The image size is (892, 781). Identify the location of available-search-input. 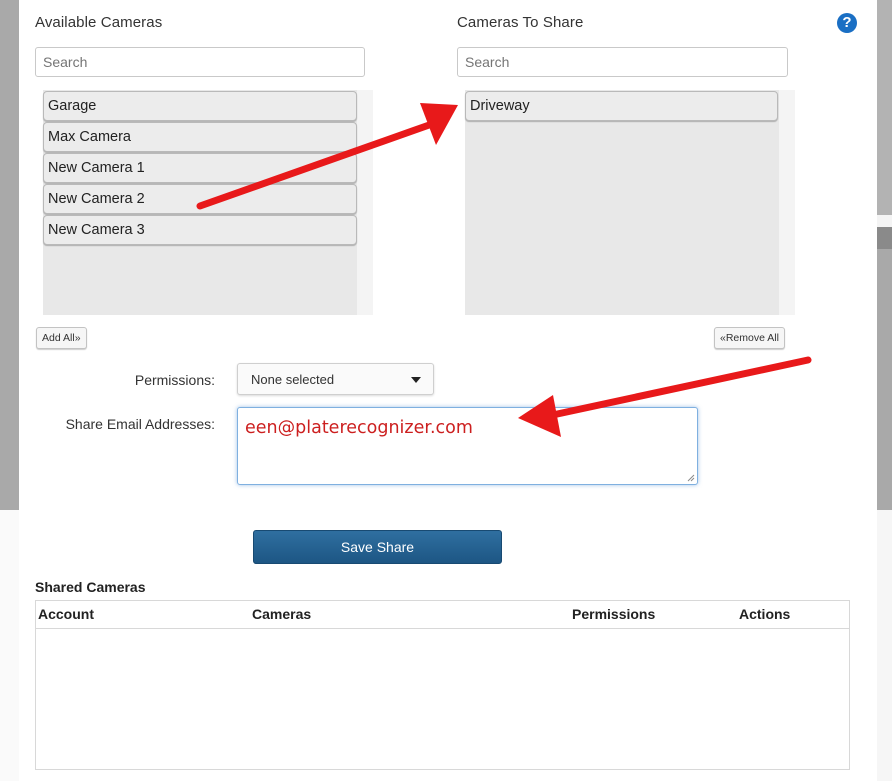
(200, 62).